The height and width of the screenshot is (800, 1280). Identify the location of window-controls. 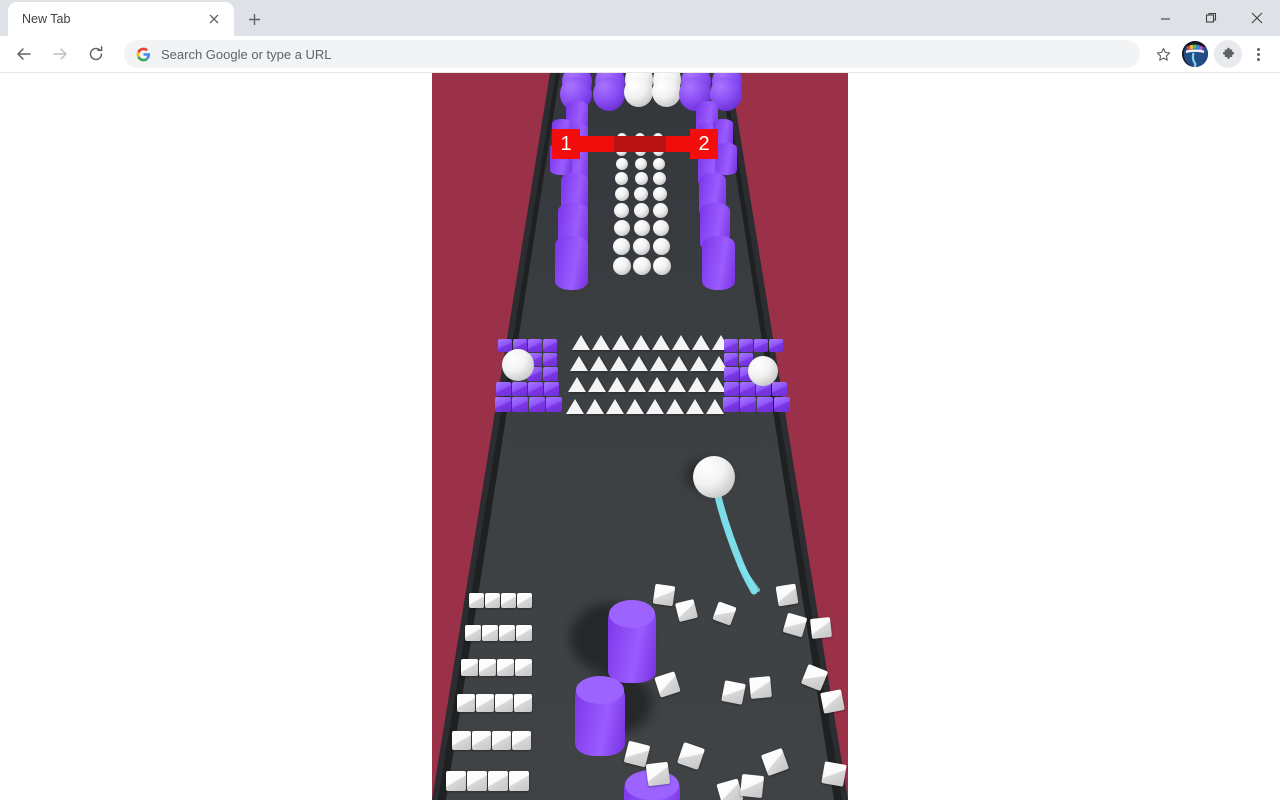
(1211, 18).